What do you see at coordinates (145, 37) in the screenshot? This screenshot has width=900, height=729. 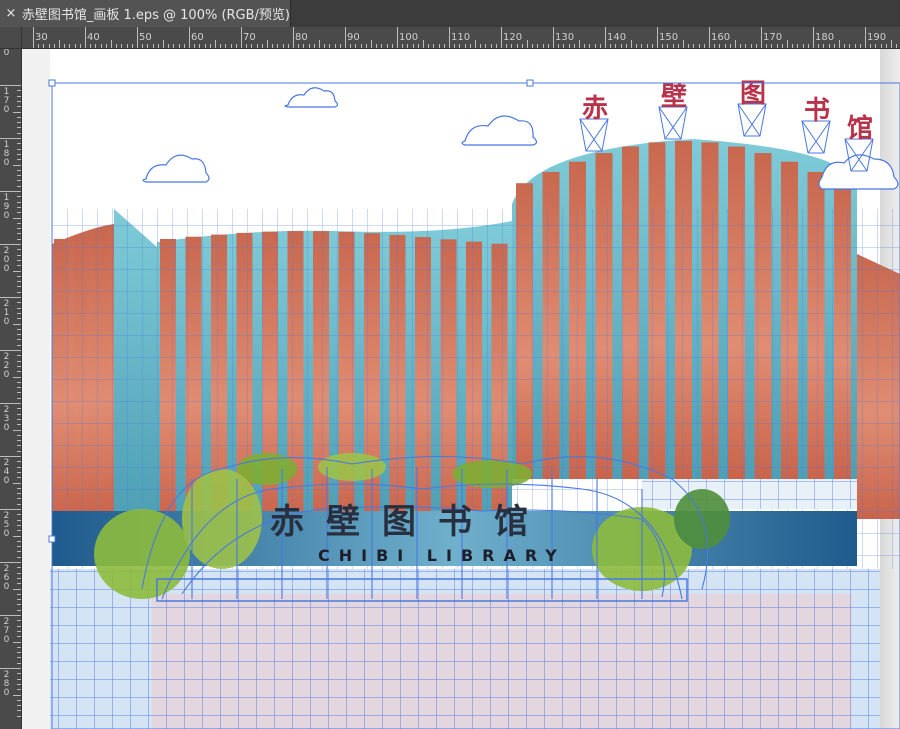 I see `ruler-label: 50` at bounding box center [145, 37].